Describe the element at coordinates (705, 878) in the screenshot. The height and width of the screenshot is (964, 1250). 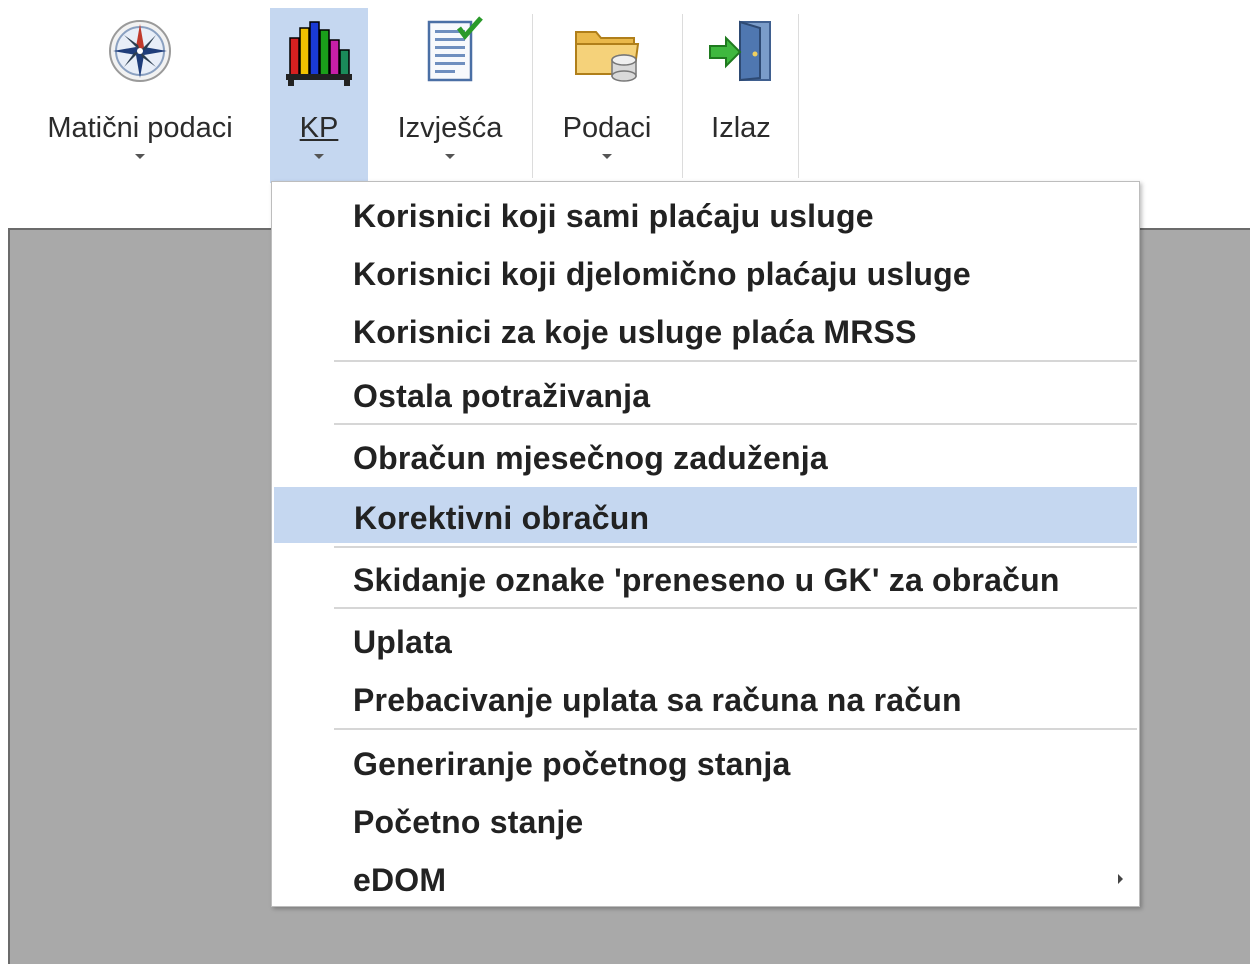
I see `menu-item-edom: eDOM` at that location.